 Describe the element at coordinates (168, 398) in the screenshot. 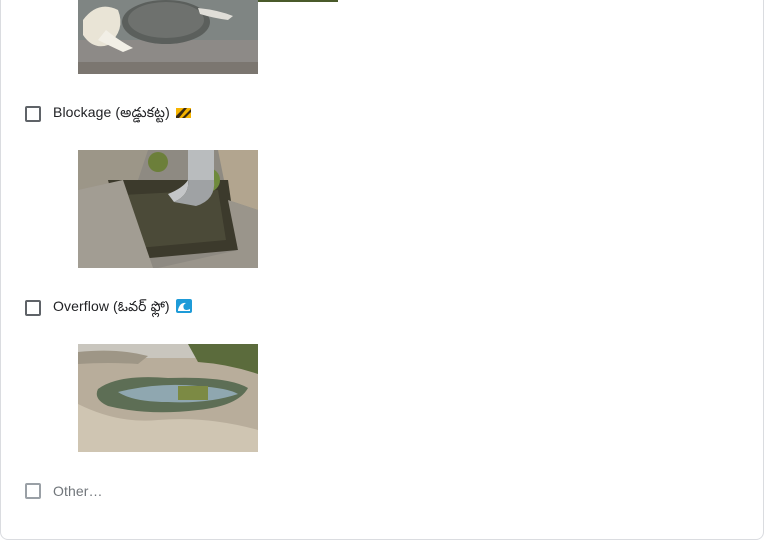

I see `overflow-puddle-image` at that location.